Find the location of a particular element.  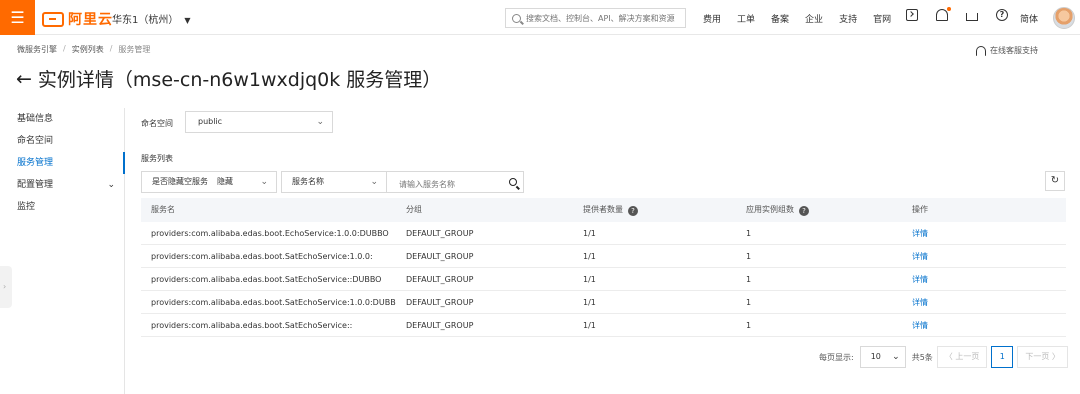

service-name-search is located at coordinates (455, 183).